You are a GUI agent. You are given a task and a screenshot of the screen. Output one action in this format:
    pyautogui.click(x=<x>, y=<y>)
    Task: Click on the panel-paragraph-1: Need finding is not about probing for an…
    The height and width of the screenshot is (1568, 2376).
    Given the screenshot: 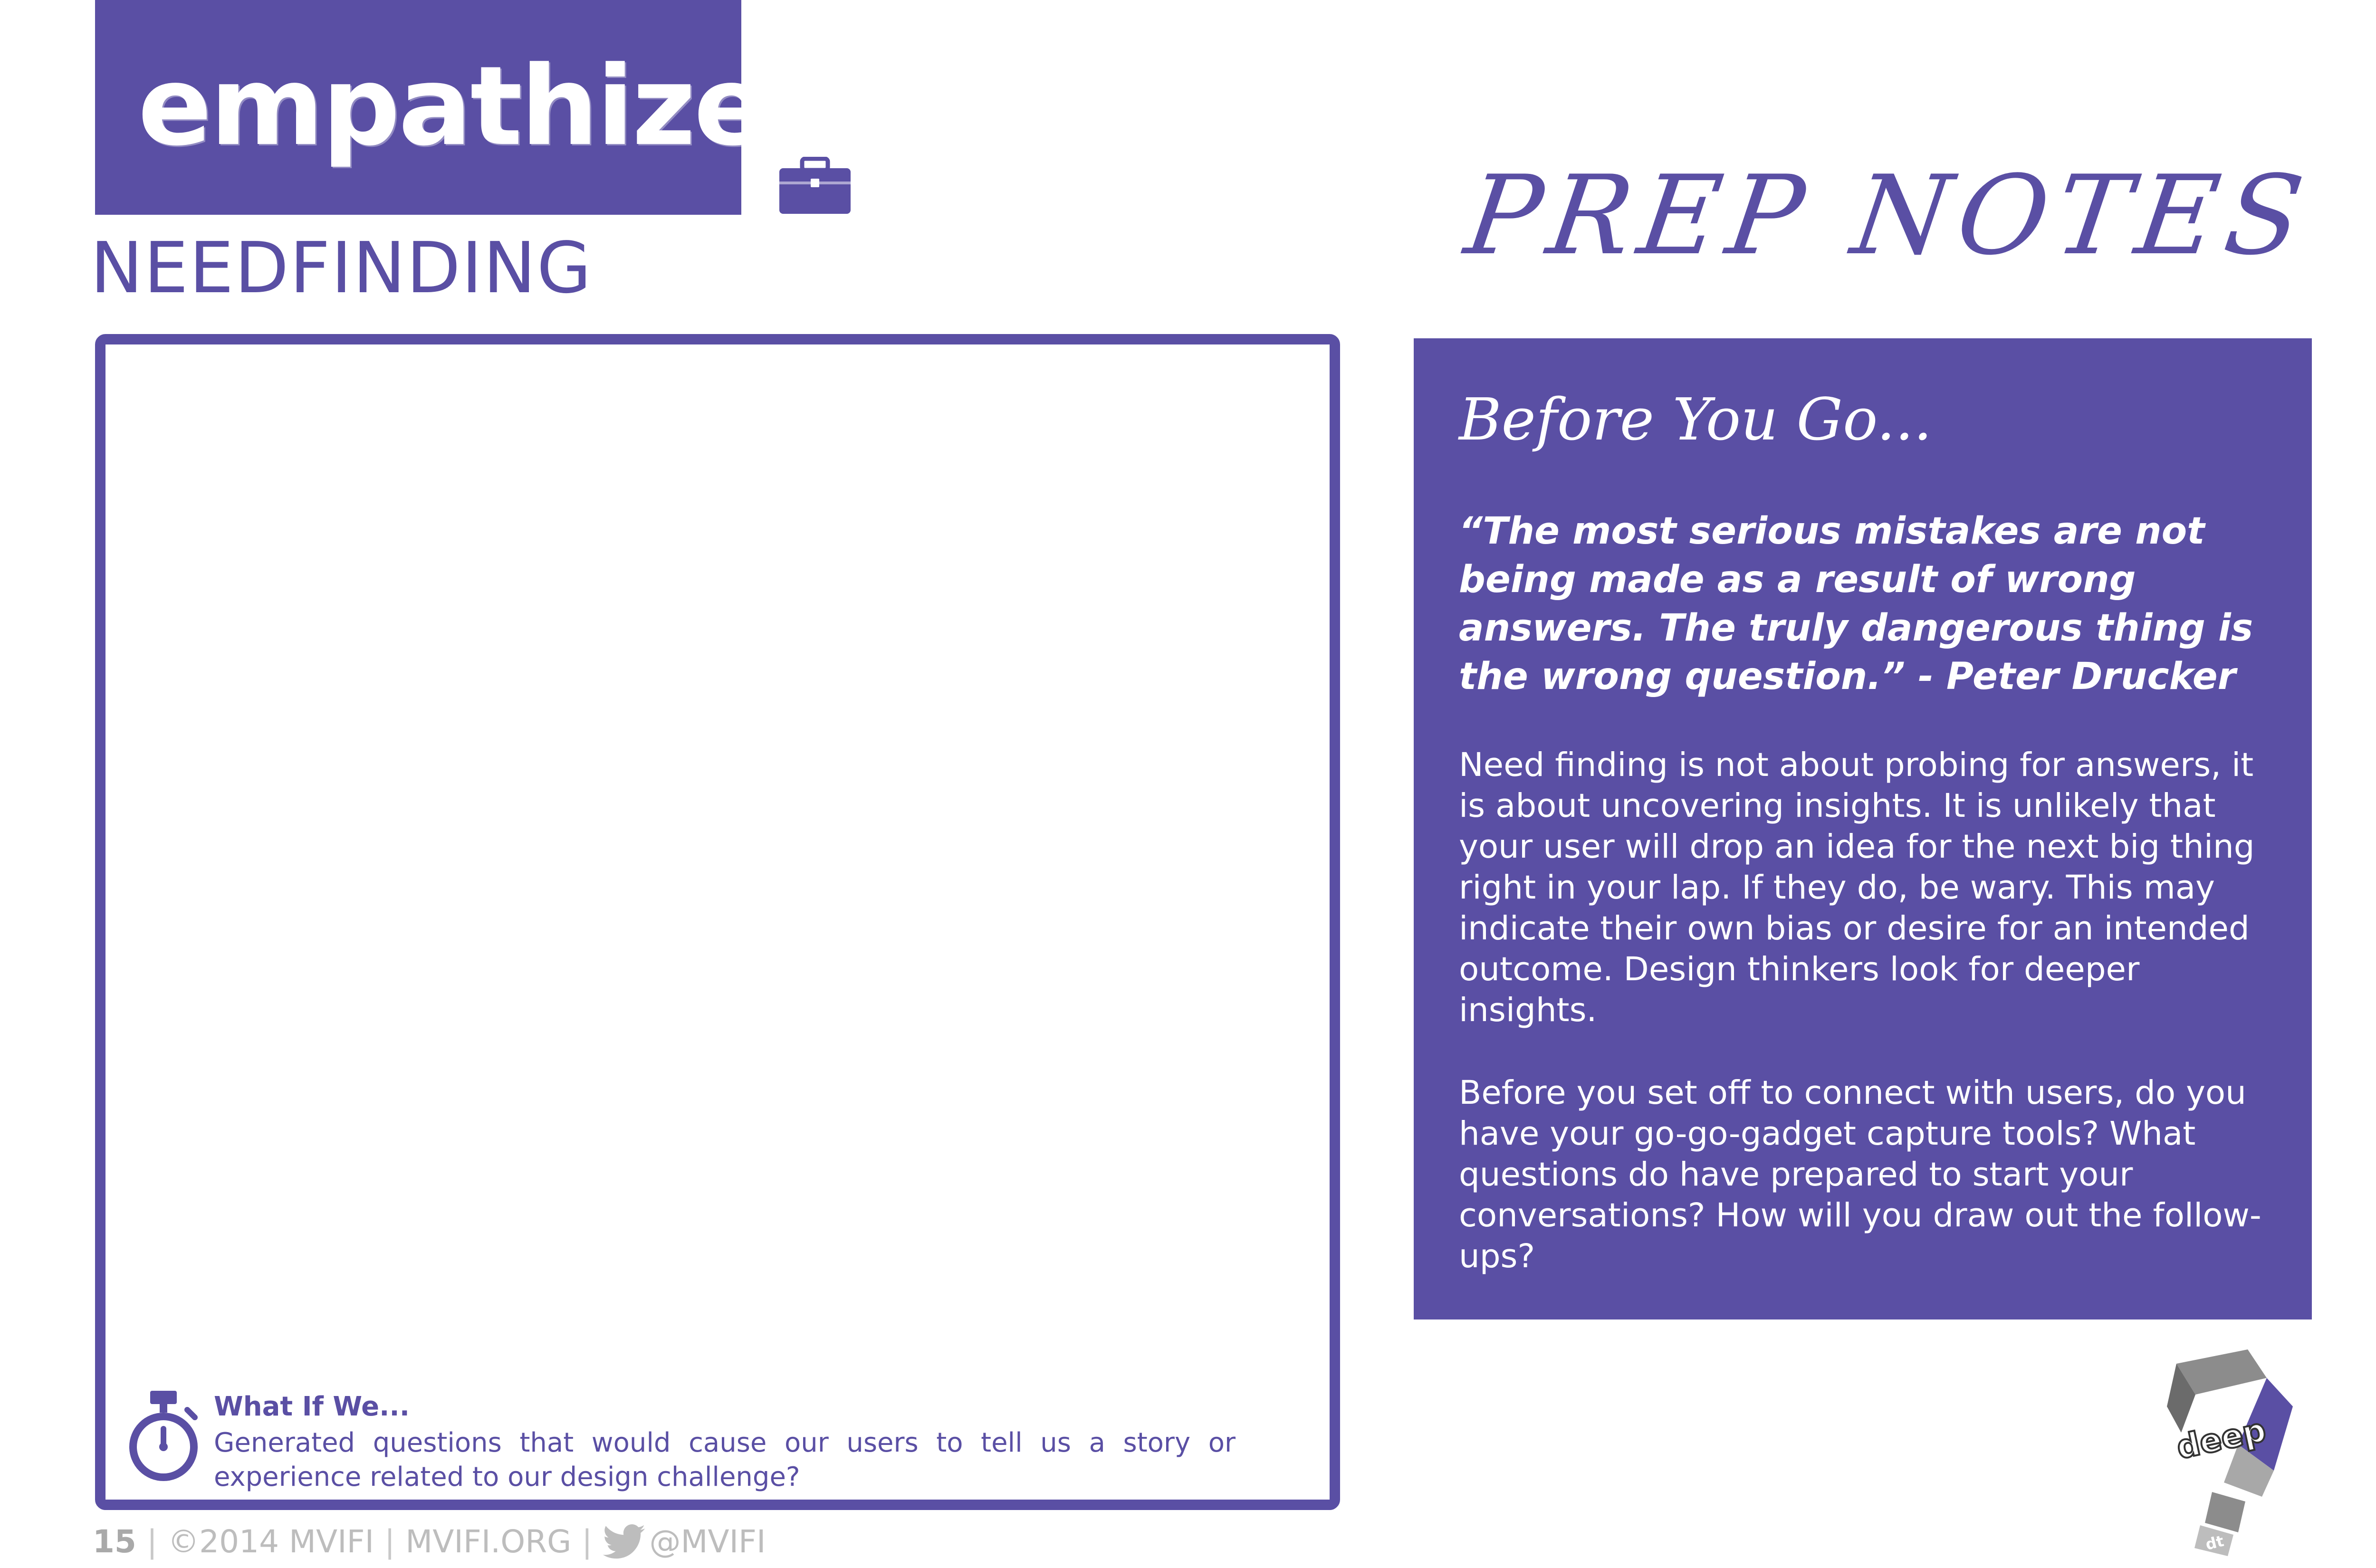 What is the action you would take?
    pyautogui.click(x=1857, y=888)
    